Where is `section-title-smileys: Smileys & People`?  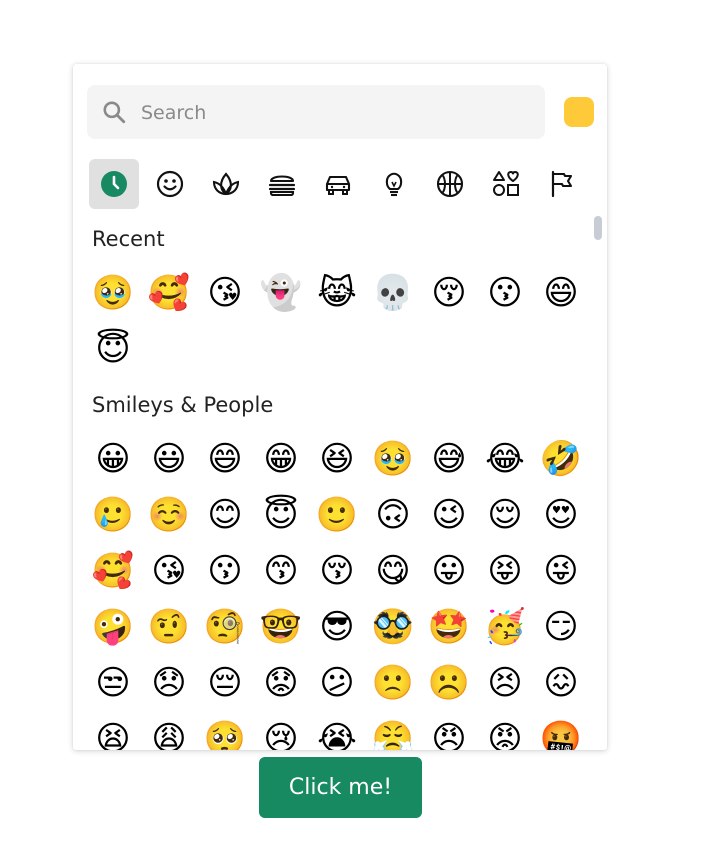 section-title-smileys: Smileys & People is located at coordinates (183, 405).